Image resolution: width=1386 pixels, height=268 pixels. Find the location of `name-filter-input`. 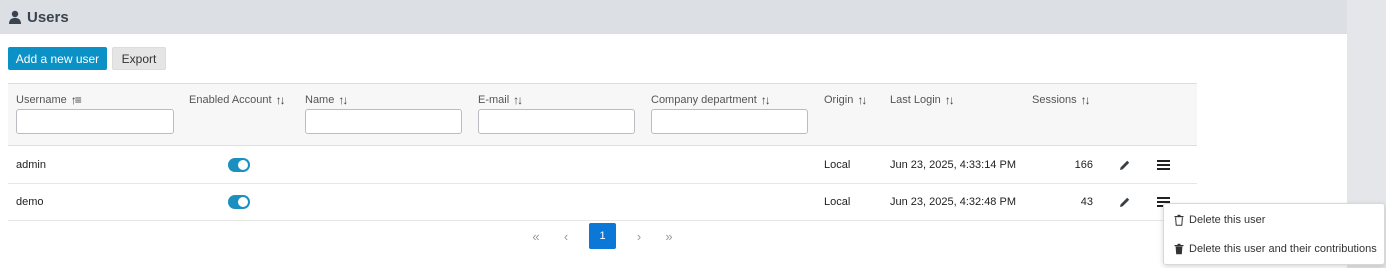

name-filter-input is located at coordinates (383, 121).